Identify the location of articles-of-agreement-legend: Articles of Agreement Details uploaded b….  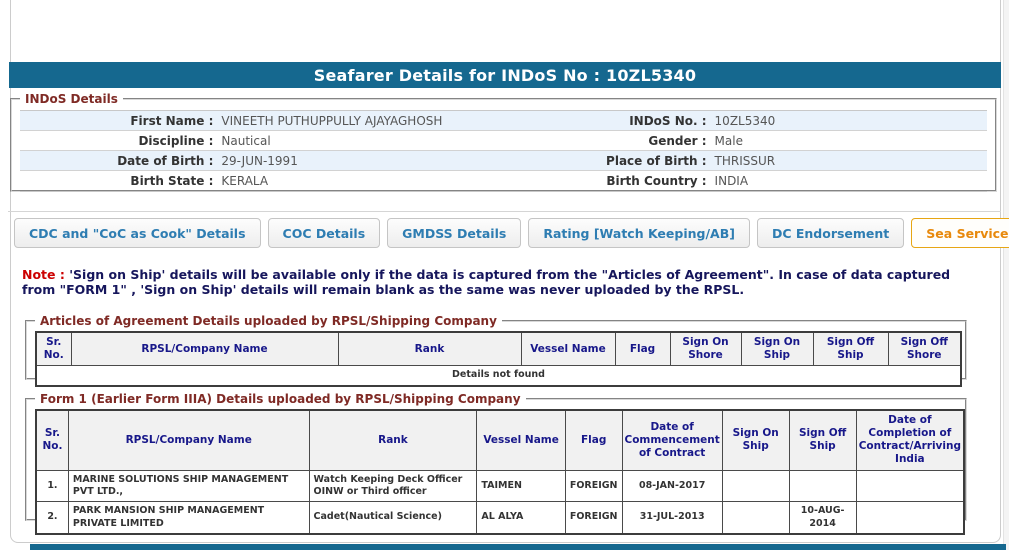
(268, 321).